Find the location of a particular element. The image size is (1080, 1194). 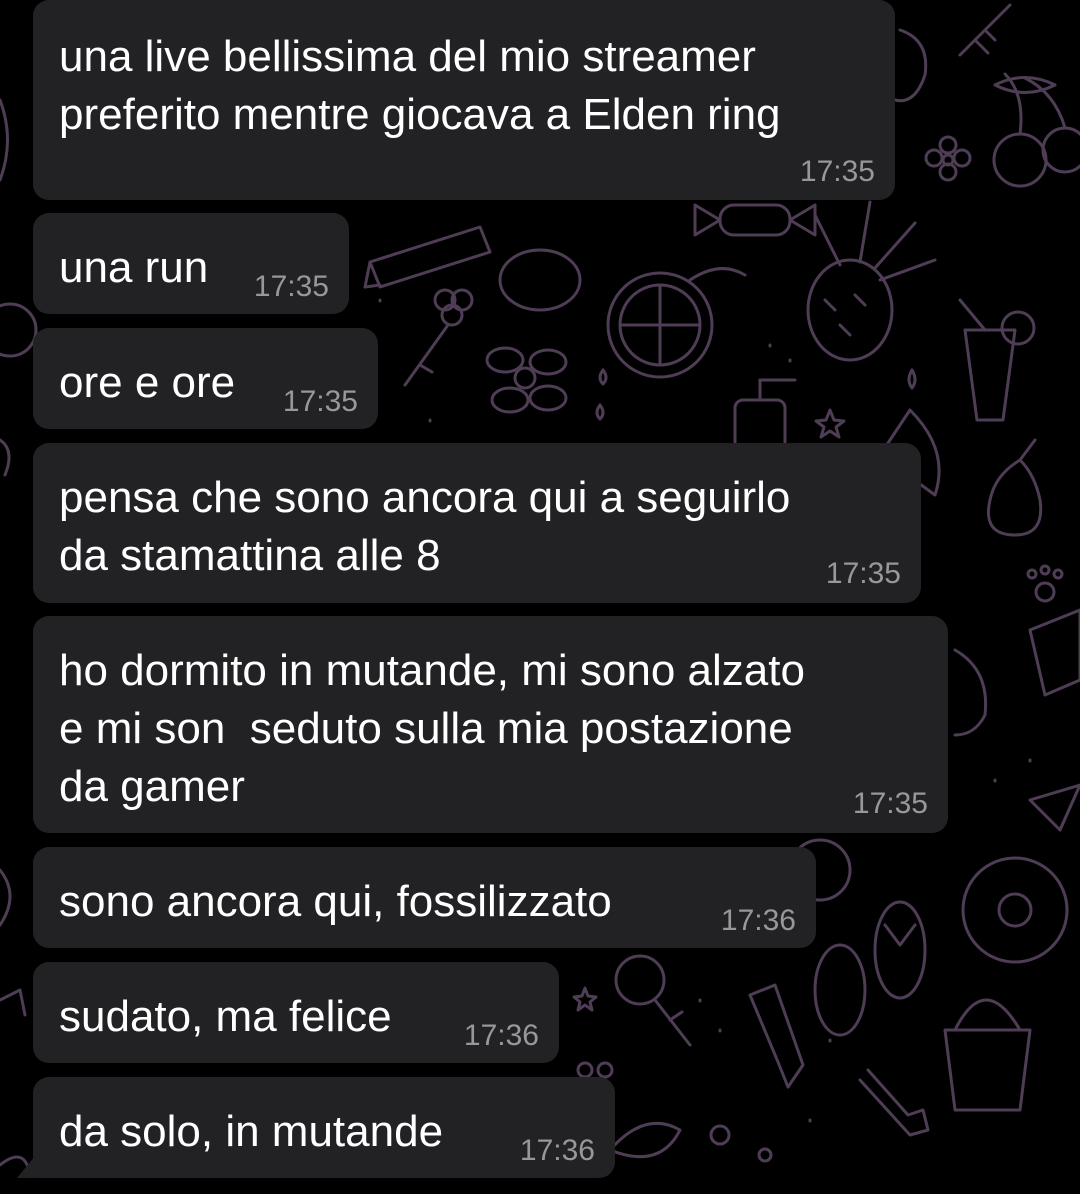

message-text: una run is located at coordinates (134, 267).